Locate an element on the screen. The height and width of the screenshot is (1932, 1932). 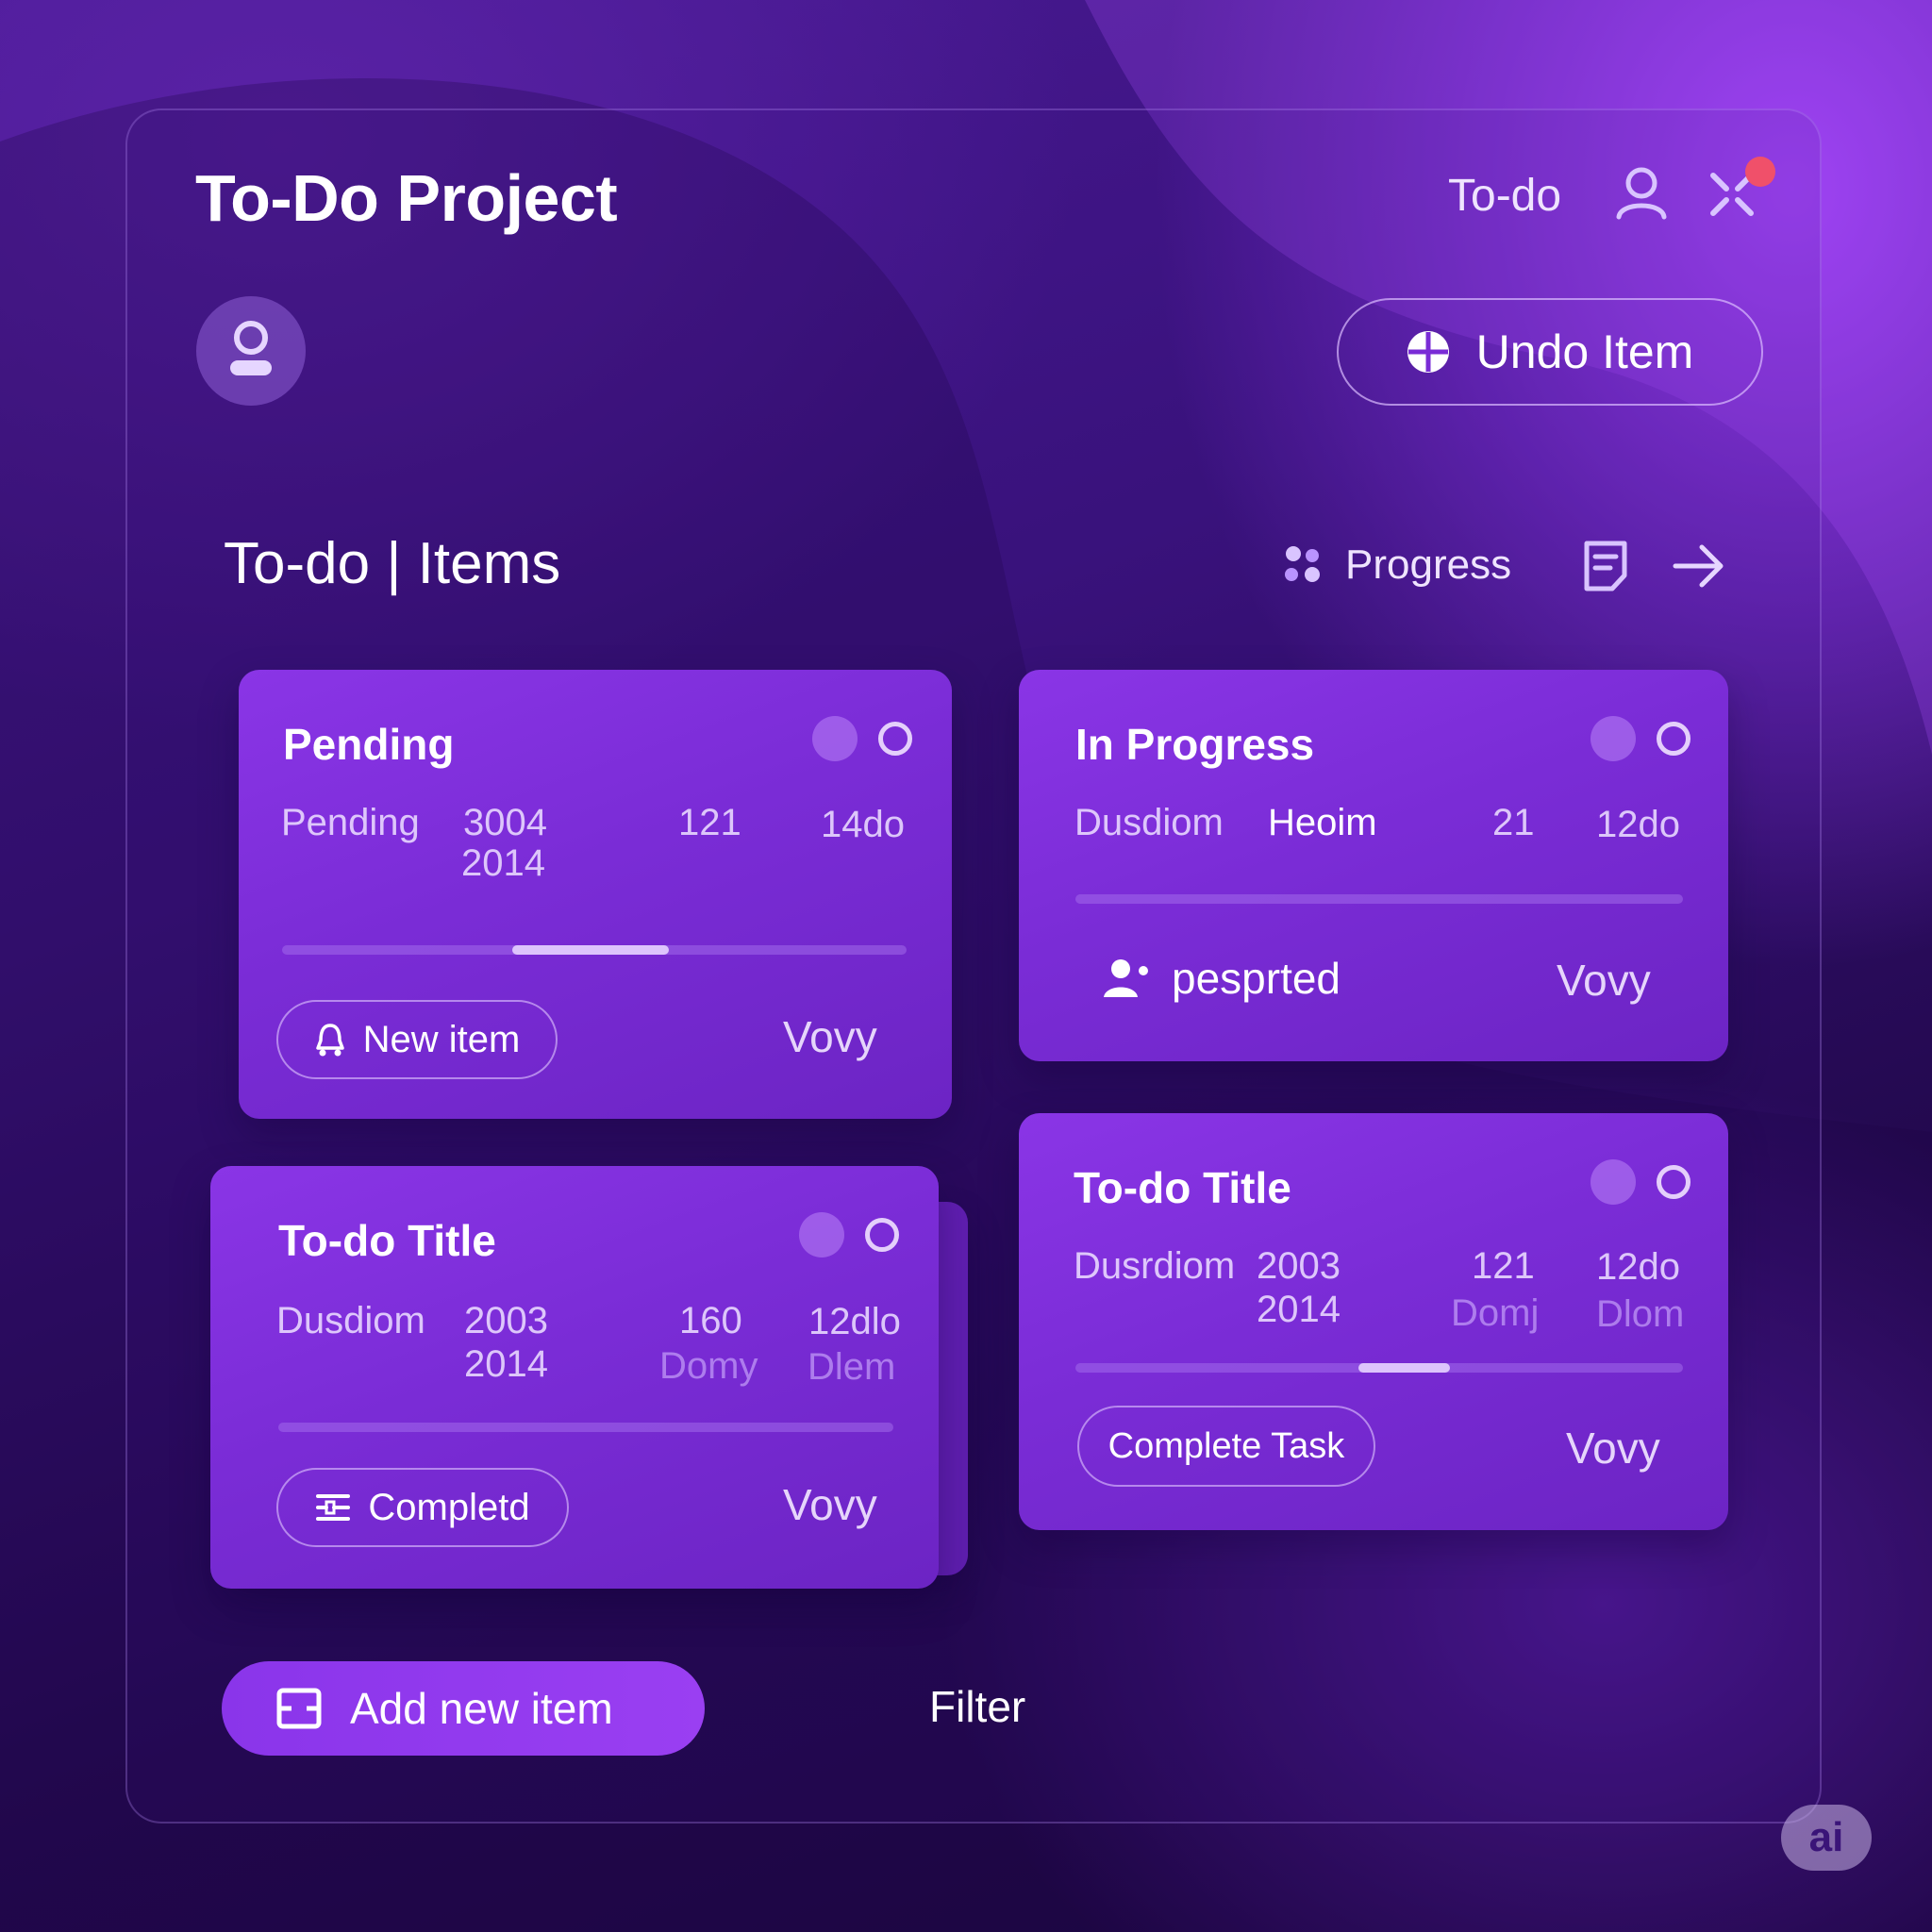
undo-item-label: Undo Item is located at coordinates (1584, 352).